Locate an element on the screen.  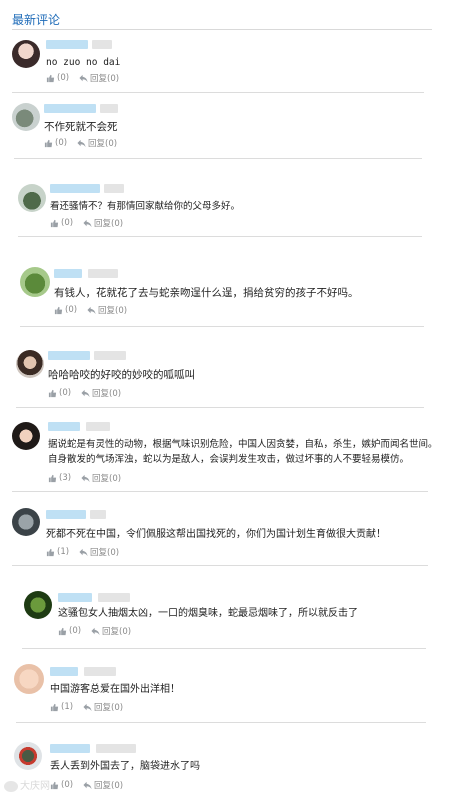
comment-text: 哈哈哈咬的好咬的妙咬的呱呱叫 is located at coordinates (121, 375).